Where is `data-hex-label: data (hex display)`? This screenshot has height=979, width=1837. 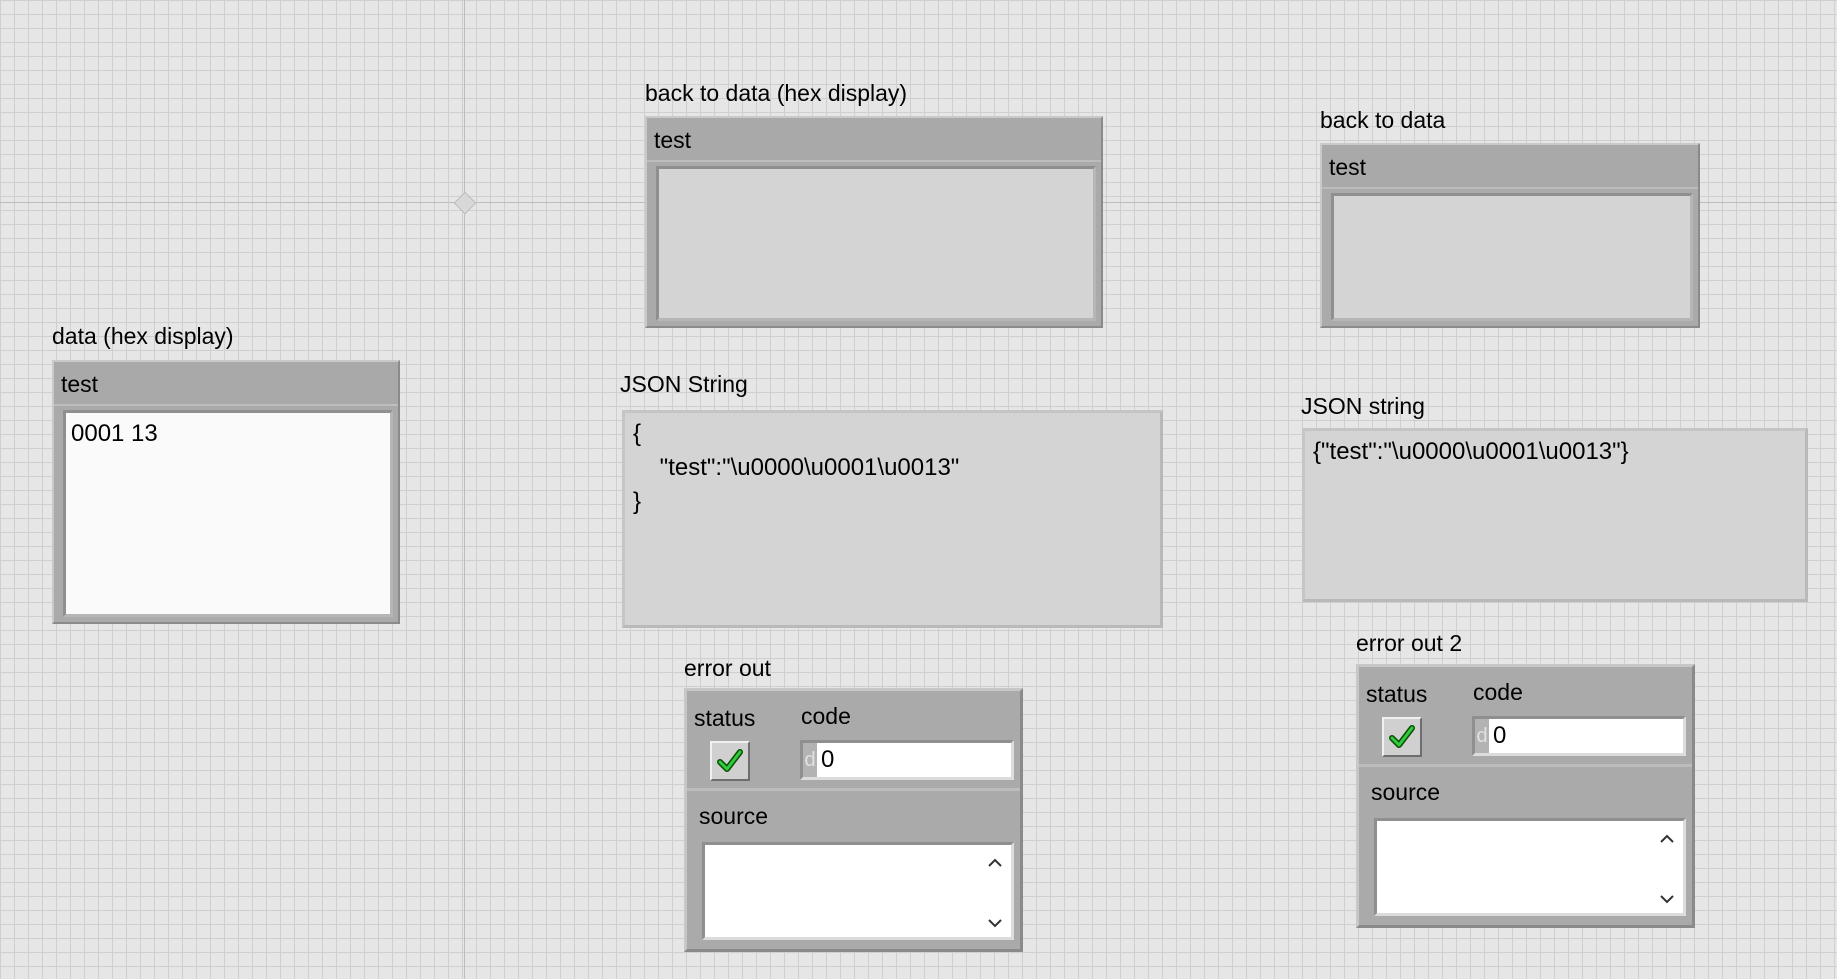 data-hex-label: data (hex display) is located at coordinates (143, 336).